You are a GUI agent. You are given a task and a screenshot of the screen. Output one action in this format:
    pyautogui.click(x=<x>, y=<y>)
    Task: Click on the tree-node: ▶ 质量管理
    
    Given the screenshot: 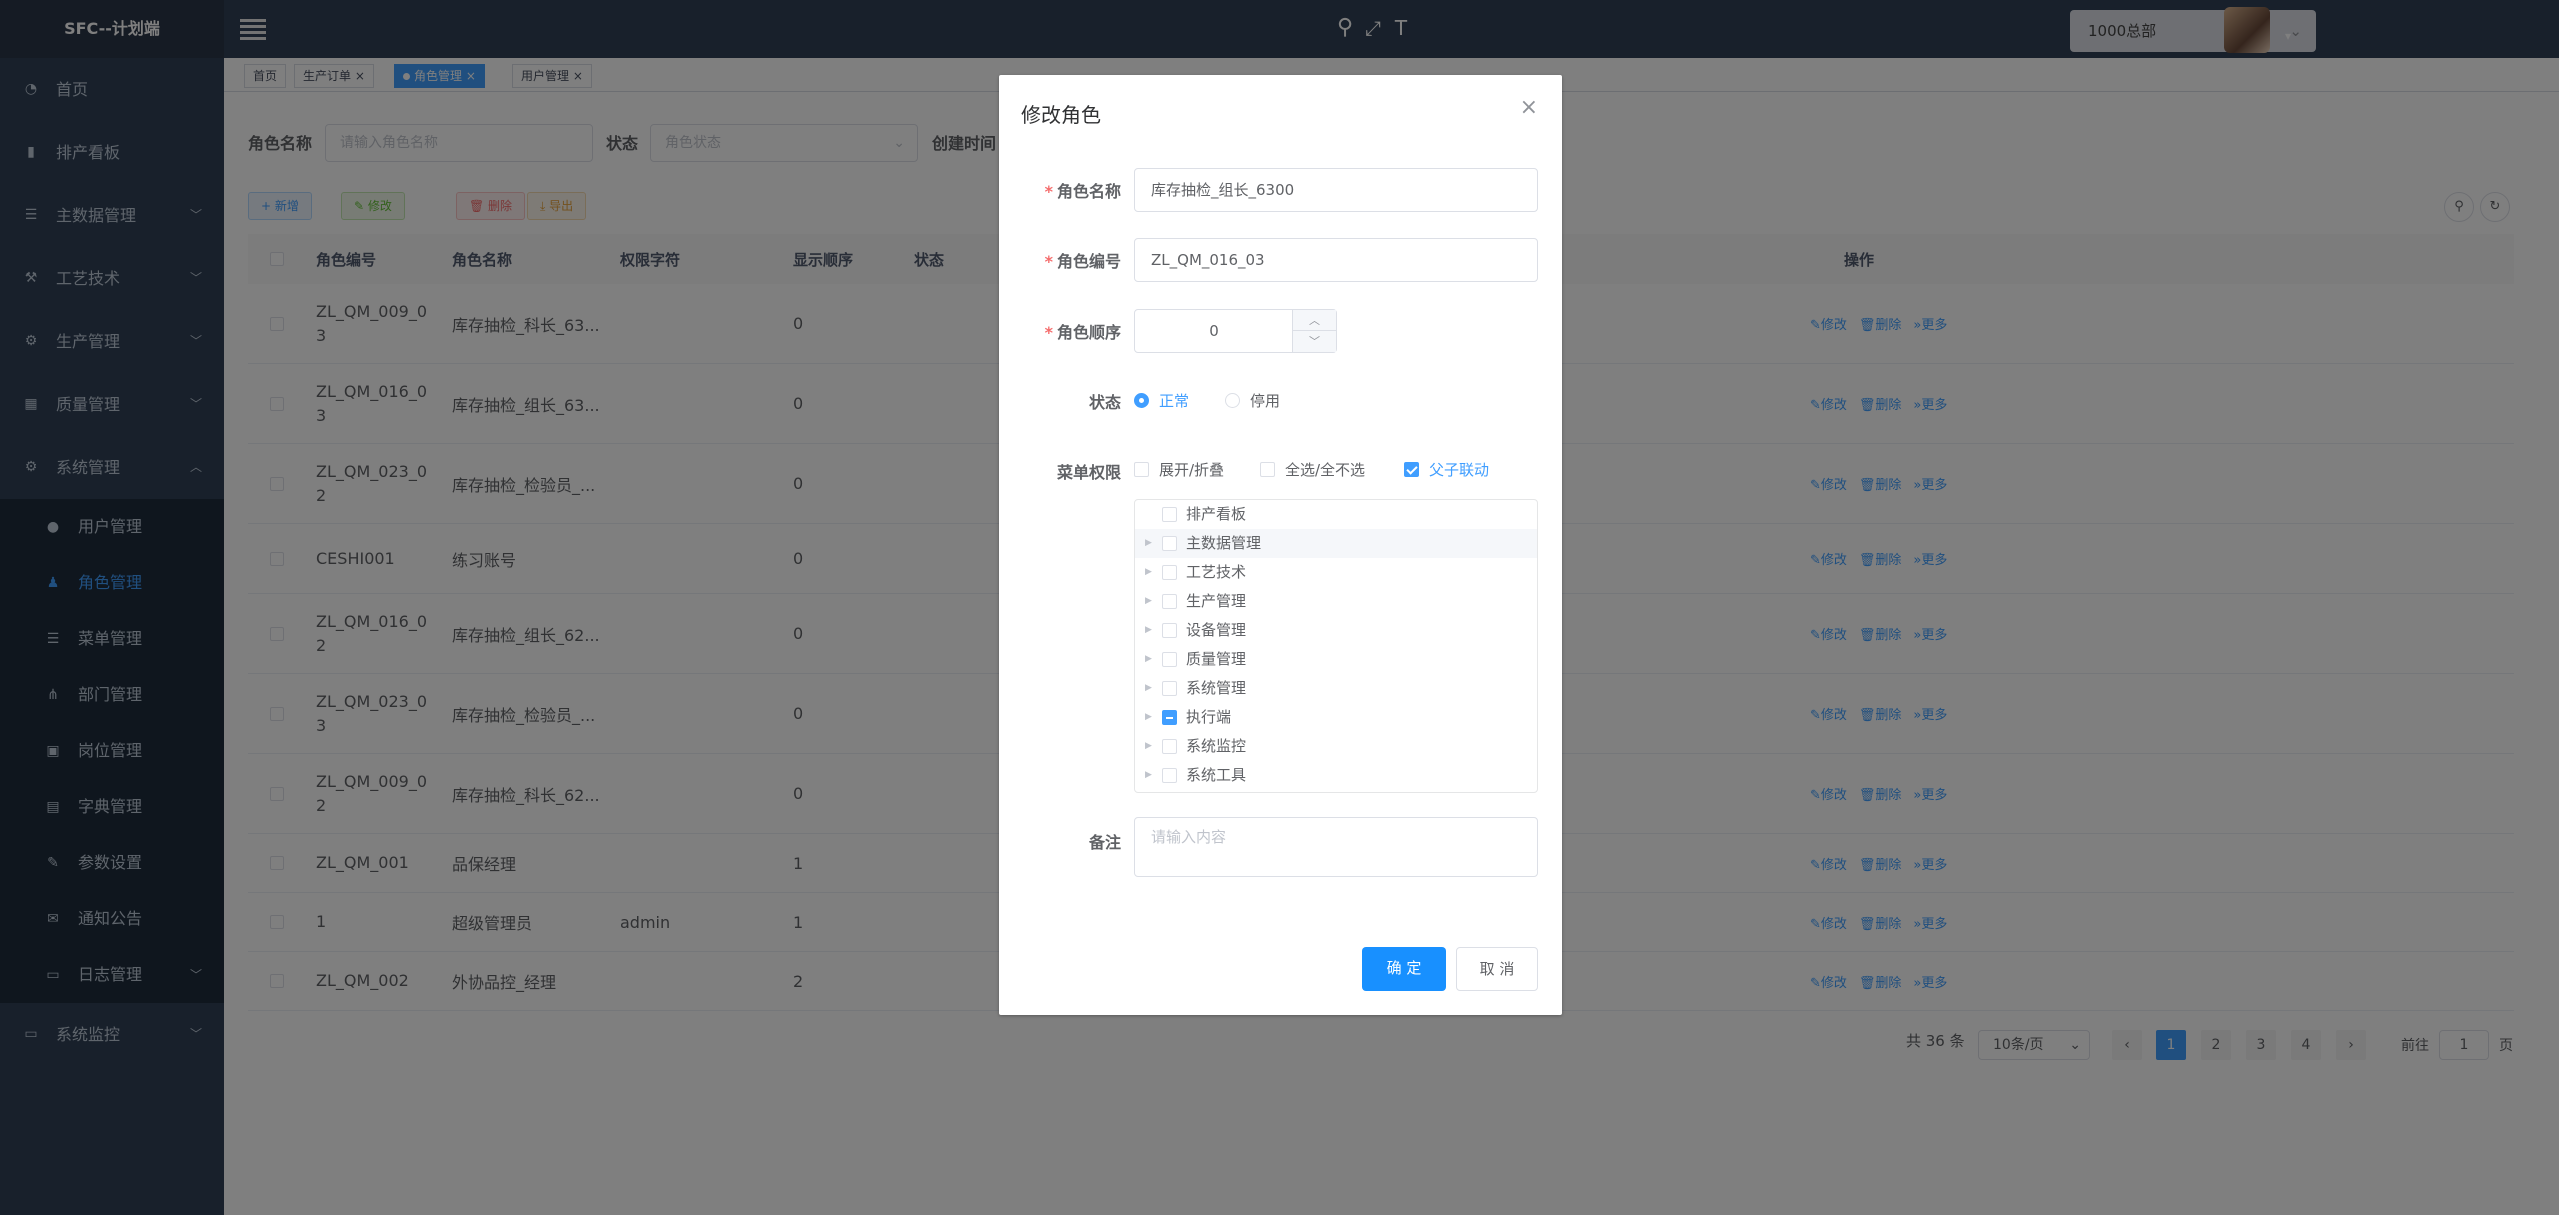 What is the action you would take?
    pyautogui.click(x=1336, y=659)
    